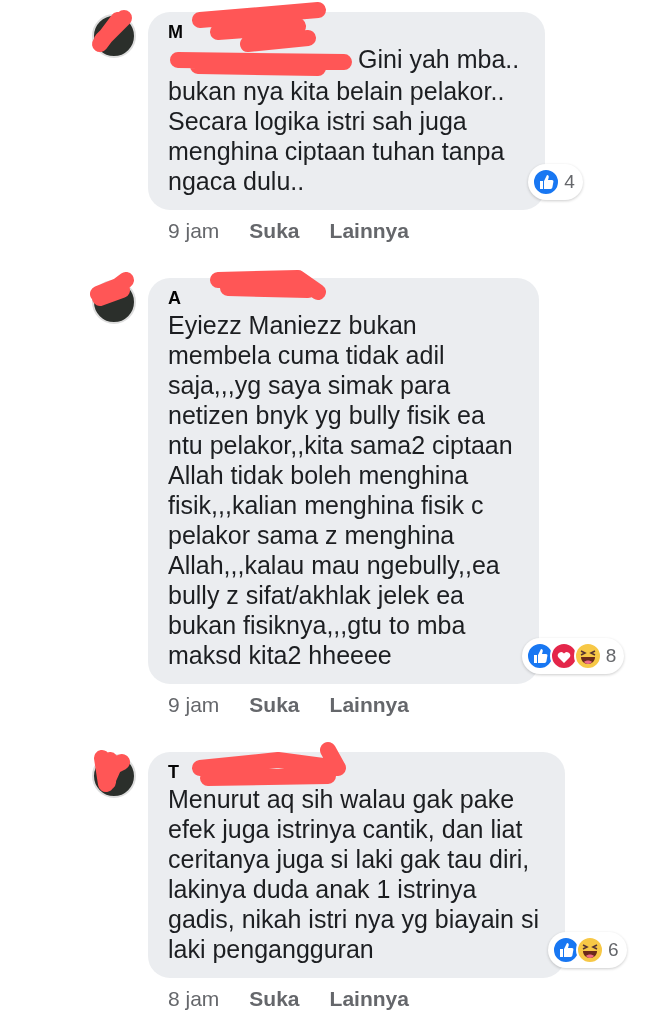 The height and width of the screenshot is (1024, 661). What do you see at coordinates (344, 32) in the screenshot?
I see `author-name: M` at bounding box center [344, 32].